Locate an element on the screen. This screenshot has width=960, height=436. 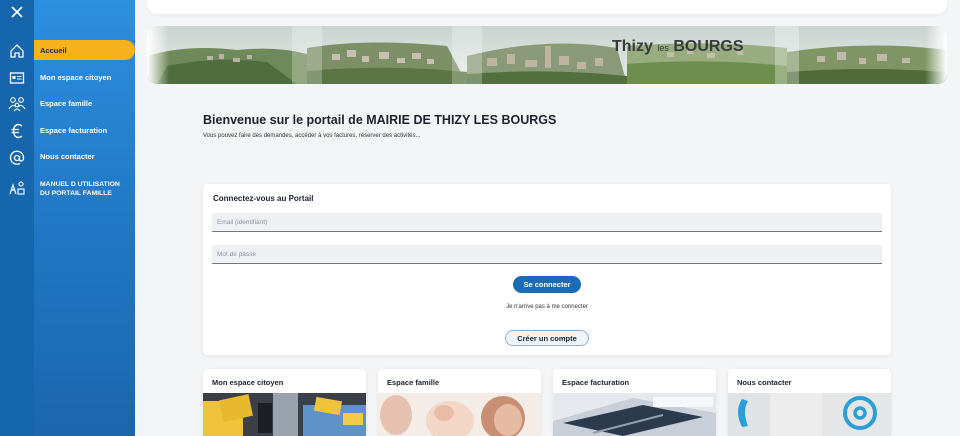
town-logo: Thizy les BOURGS is located at coordinates (678, 47).